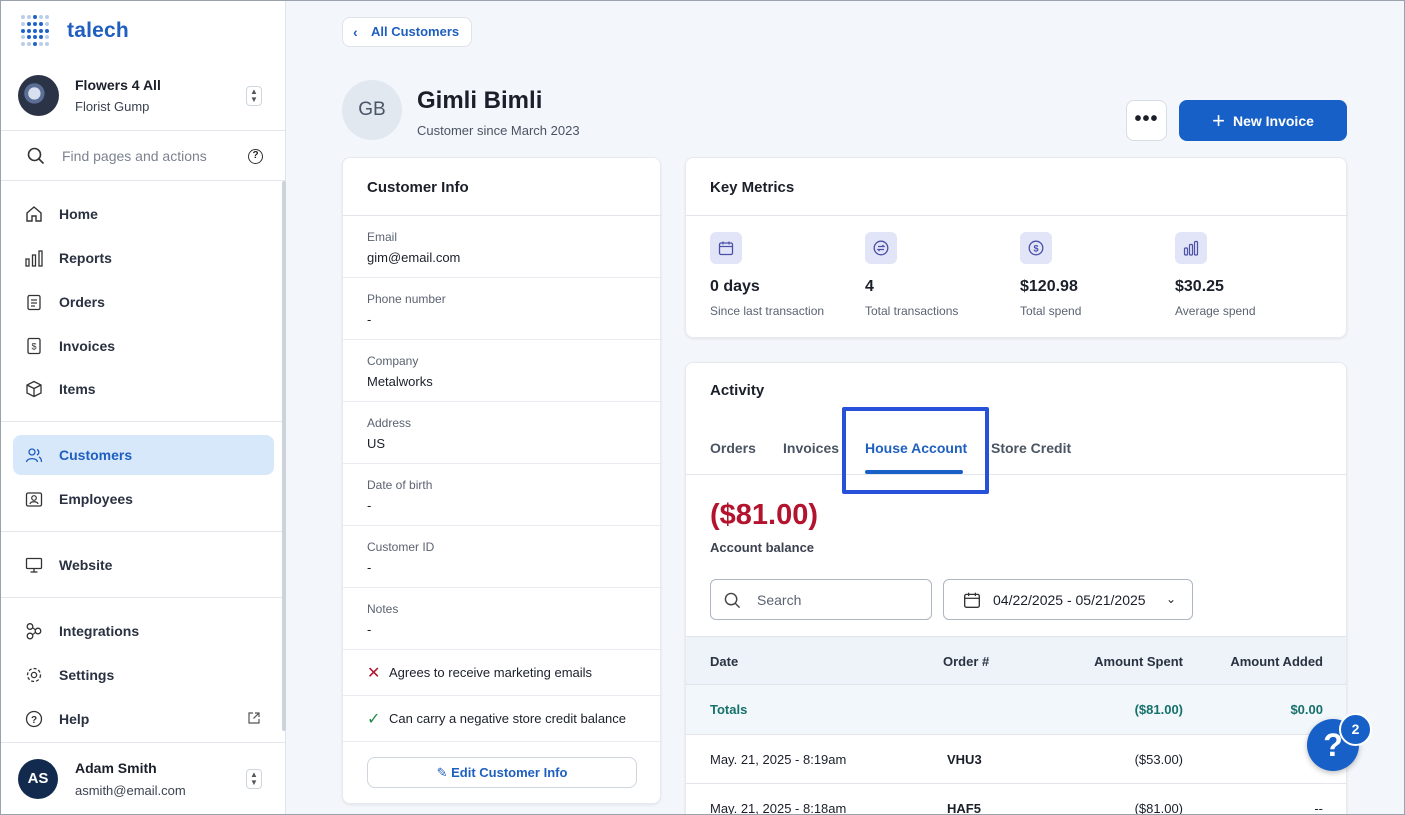 The width and height of the screenshot is (1405, 815). What do you see at coordinates (964, 759) in the screenshot?
I see `row-order-number: VHU3` at bounding box center [964, 759].